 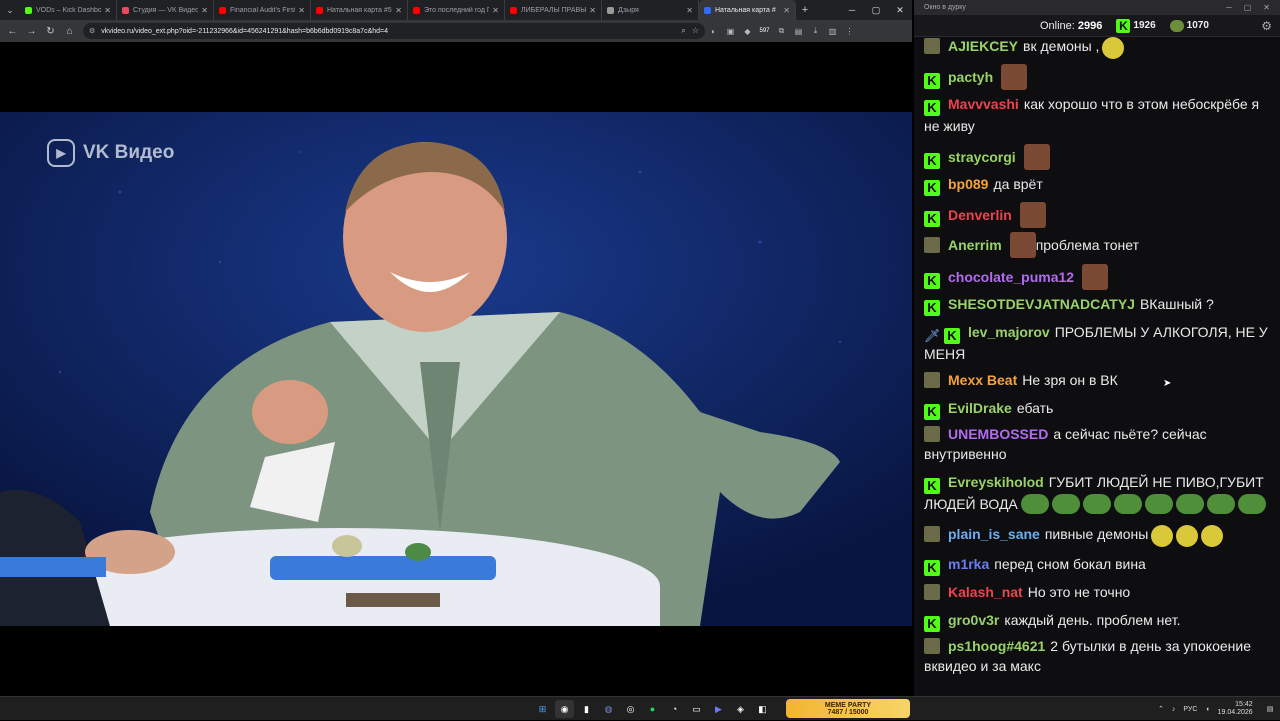 I want to click on zoom-icon: ⌕, so click(x=683, y=31).